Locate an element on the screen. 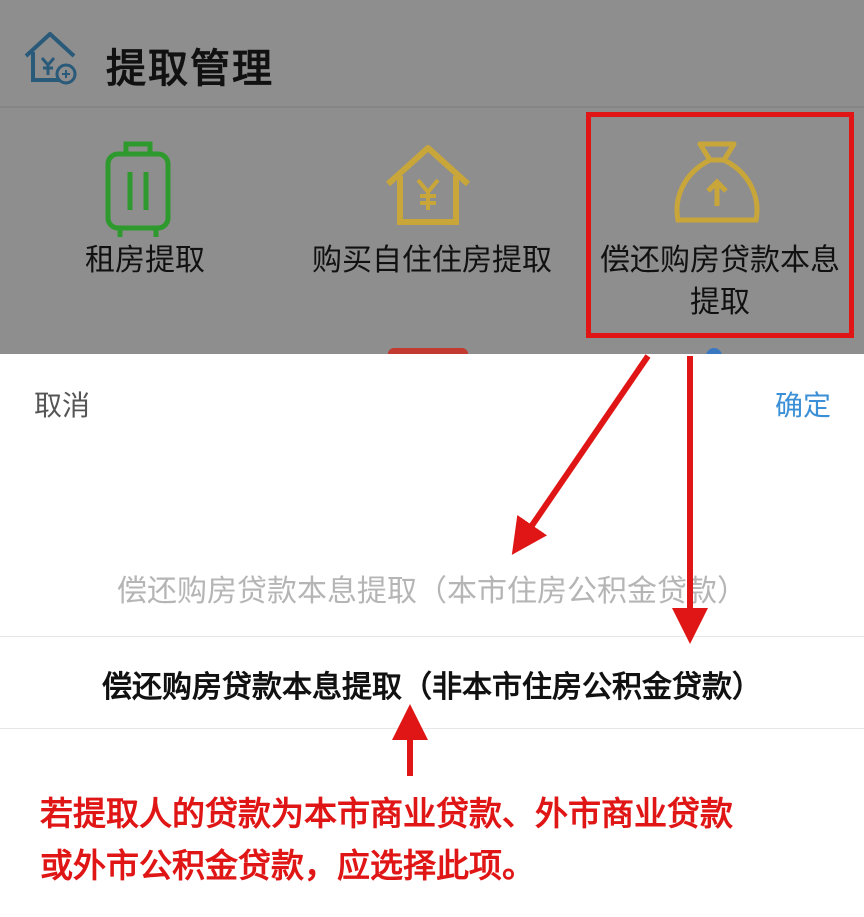  cancel-button: 取消 is located at coordinates (62, 404).